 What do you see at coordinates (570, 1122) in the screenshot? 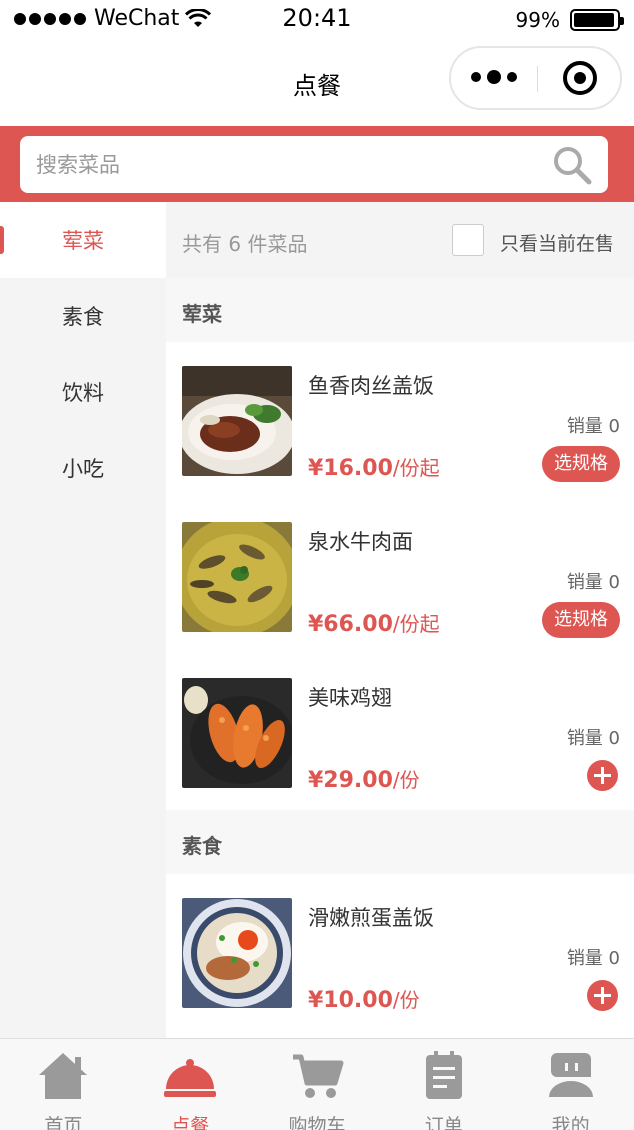
I see `tab-label: 我的` at bounding box center [570, 1122].